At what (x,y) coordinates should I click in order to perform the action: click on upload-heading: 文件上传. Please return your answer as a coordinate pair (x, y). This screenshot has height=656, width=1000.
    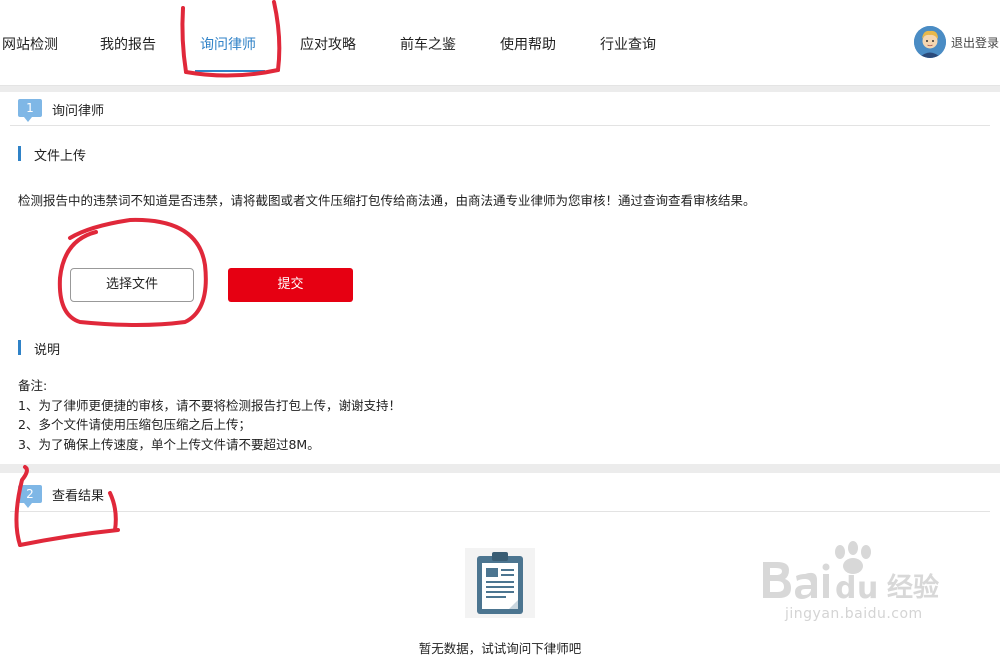
    Looking at the image, I should click on (60, 156).